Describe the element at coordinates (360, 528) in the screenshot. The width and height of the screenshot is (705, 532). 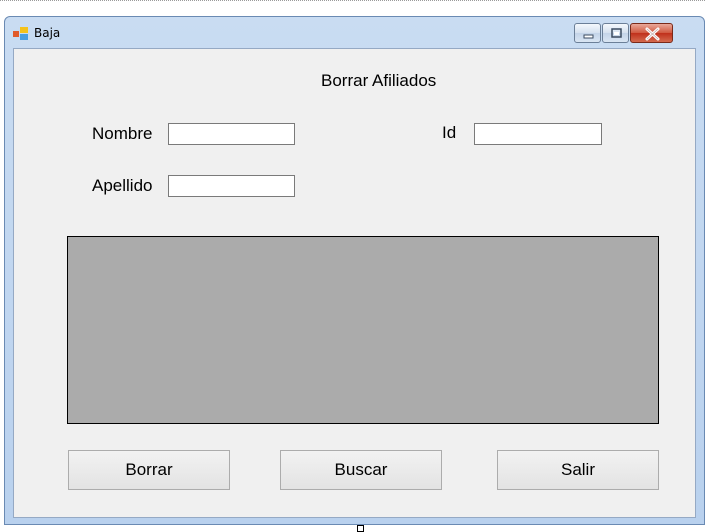
I see `resize-handle` at that location.